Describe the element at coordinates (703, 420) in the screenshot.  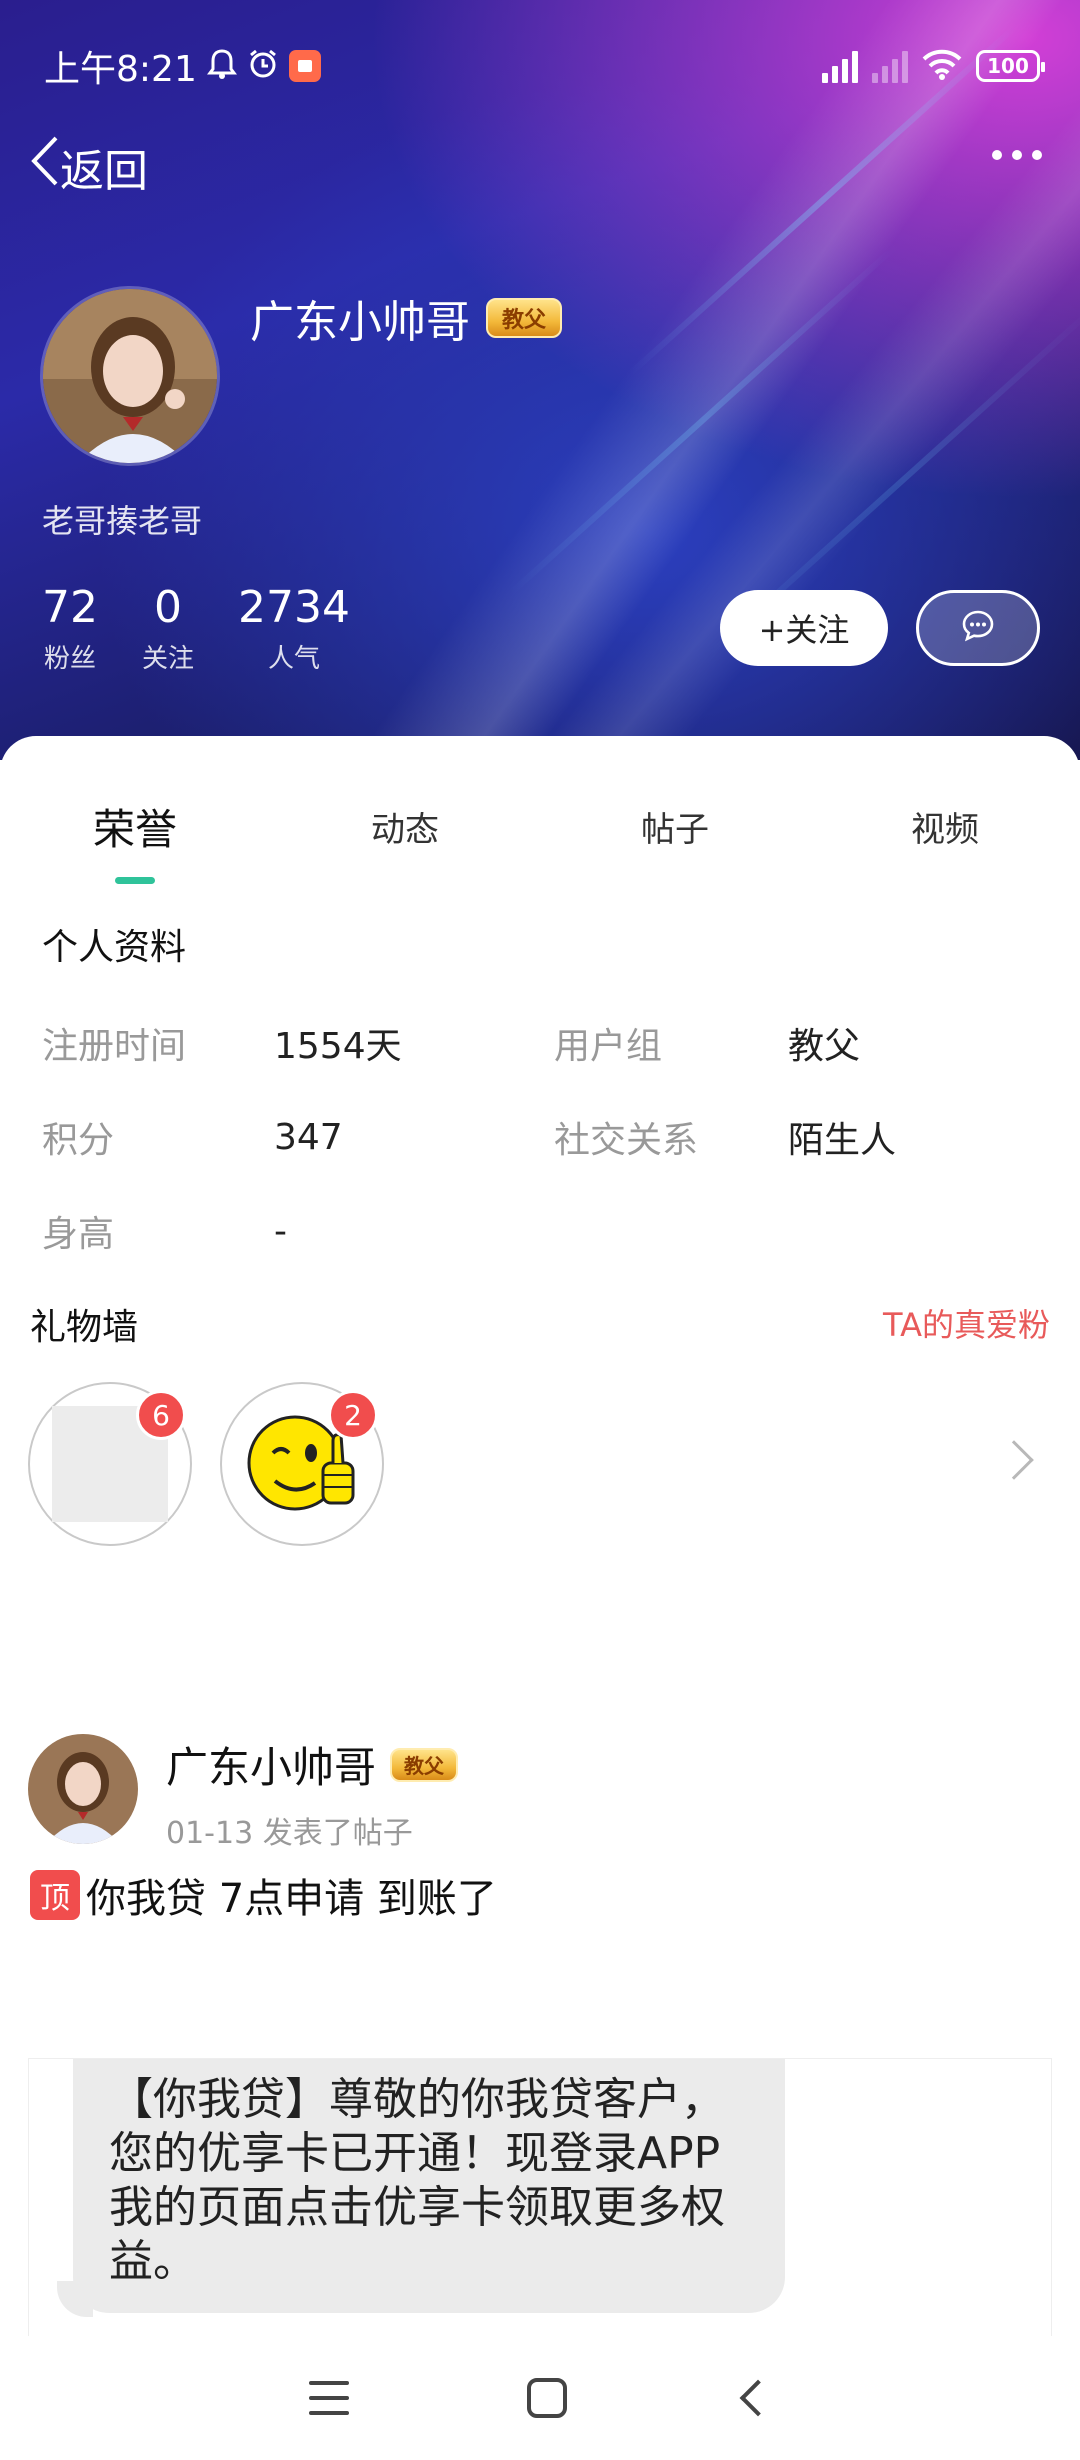
I see `light-streak` at that location.